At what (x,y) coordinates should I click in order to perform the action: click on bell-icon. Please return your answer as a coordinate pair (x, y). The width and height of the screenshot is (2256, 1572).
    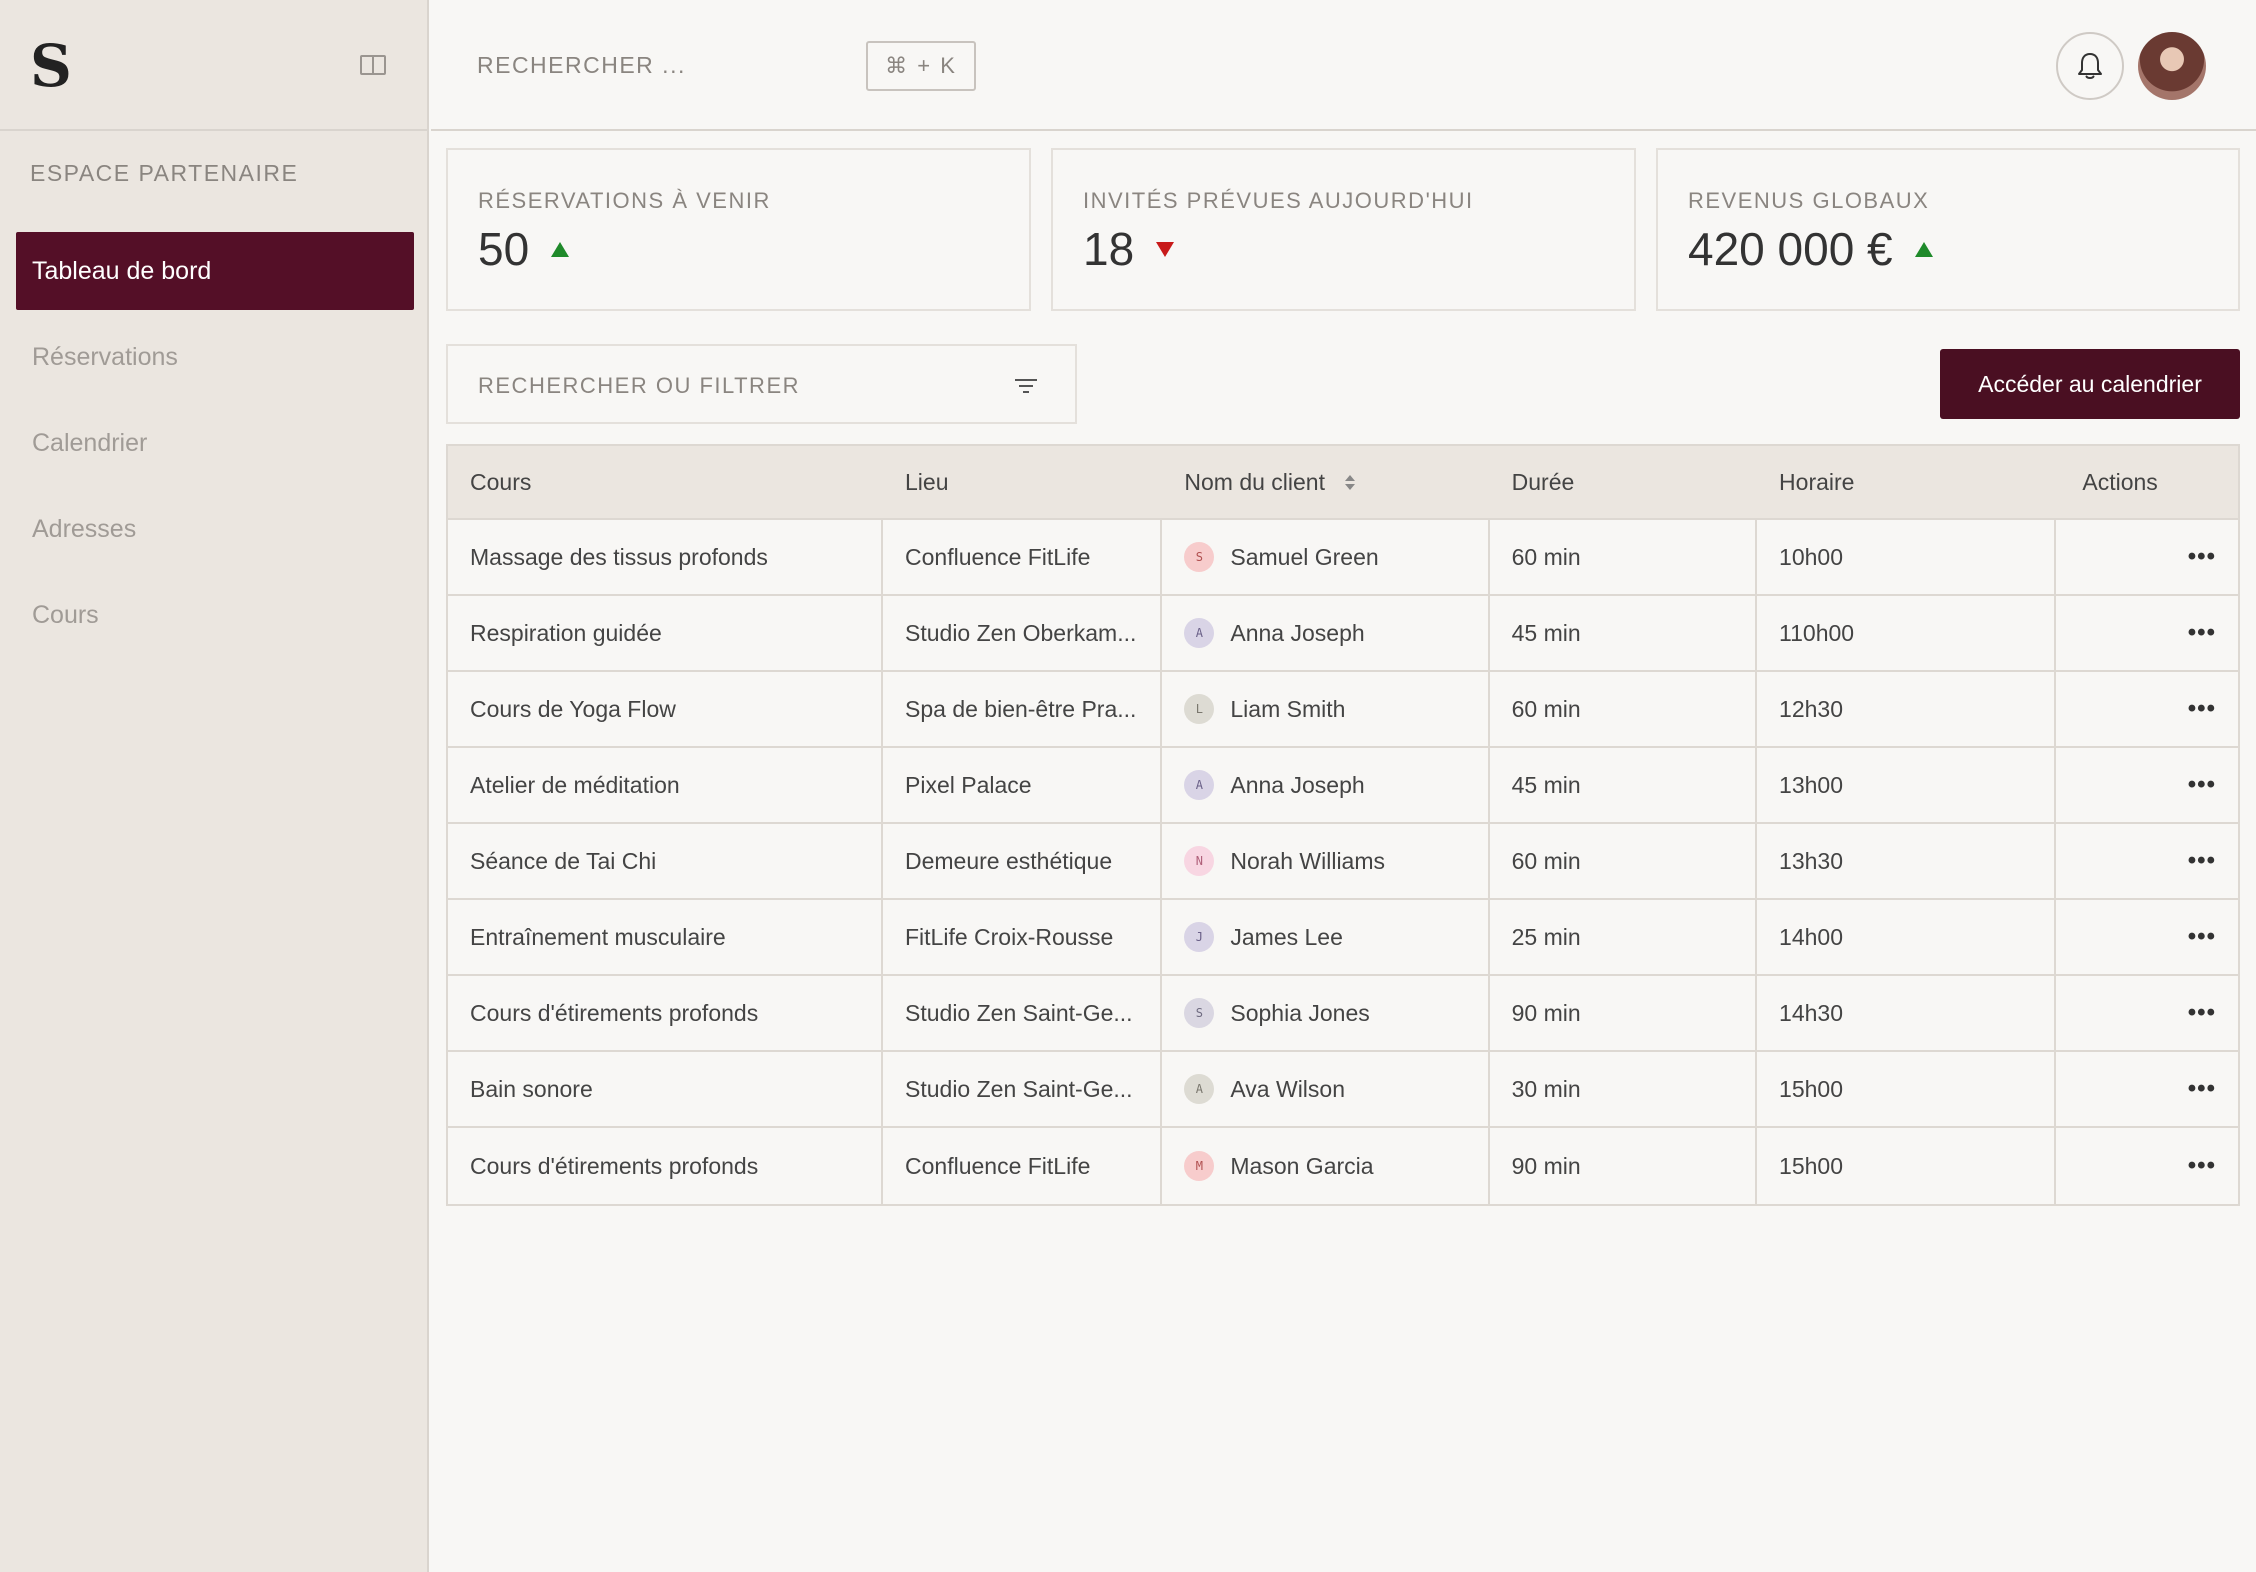
    Looking at the image, I should click on (2090, 66).